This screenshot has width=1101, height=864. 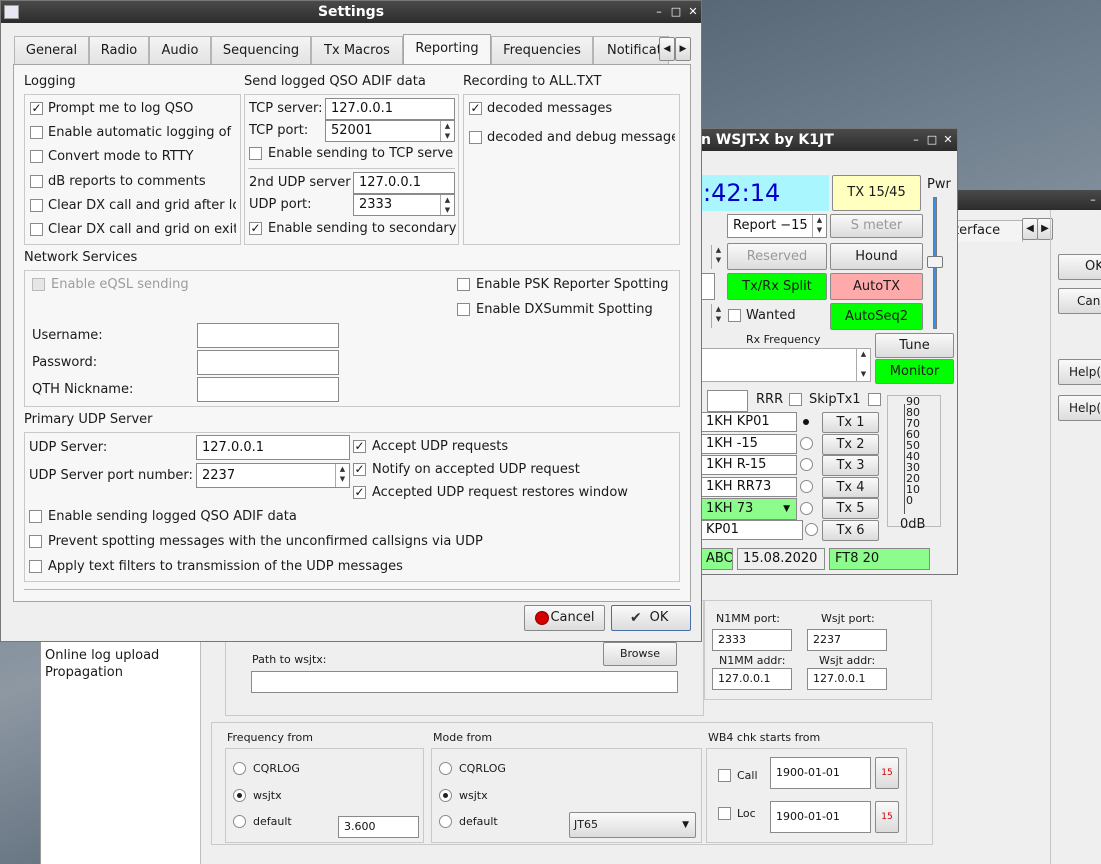 What do you see at coordinates (988, 231) in the screenshot?
I see `cqrlog-tab-interface: terface` at bounding box center [988, 231].